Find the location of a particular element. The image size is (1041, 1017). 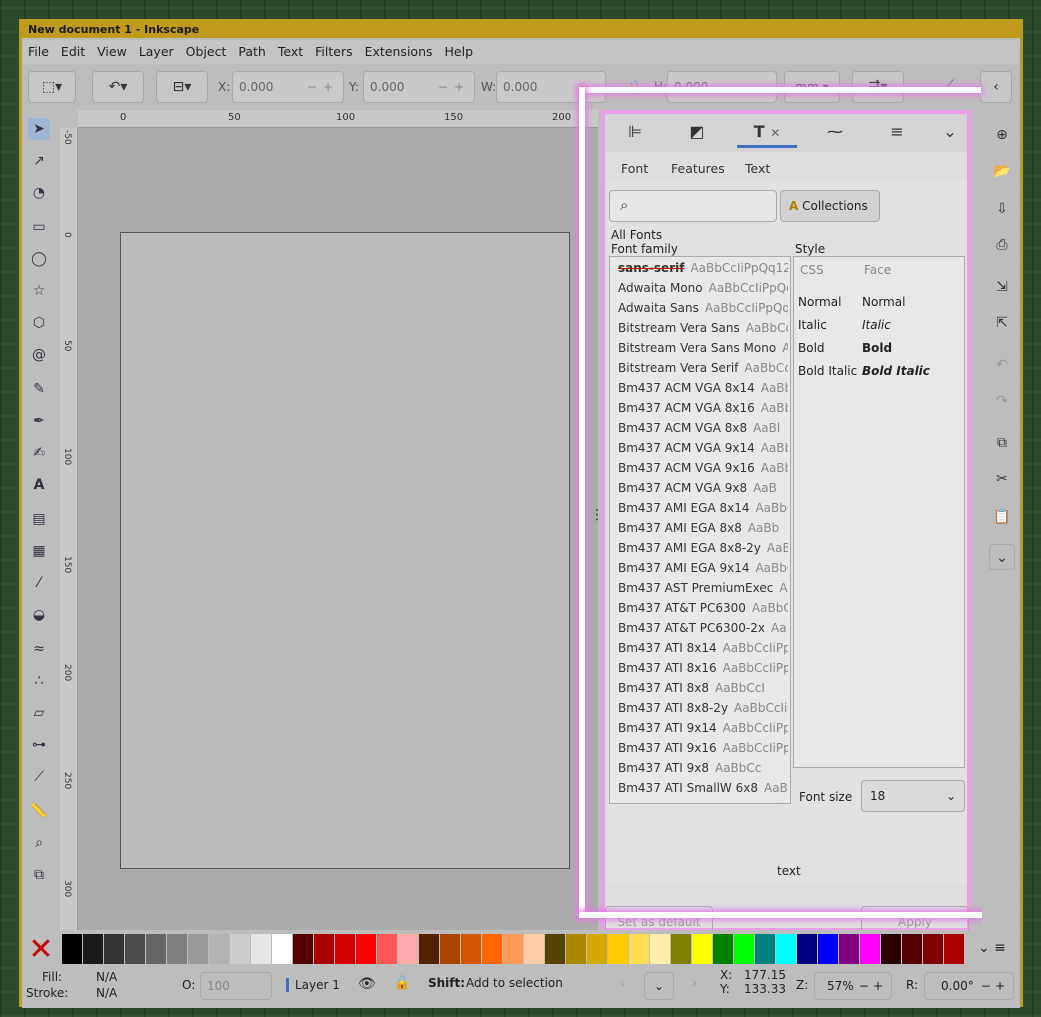

ellipse-tool-icon: ◯ is located at coordinates (39, 259).